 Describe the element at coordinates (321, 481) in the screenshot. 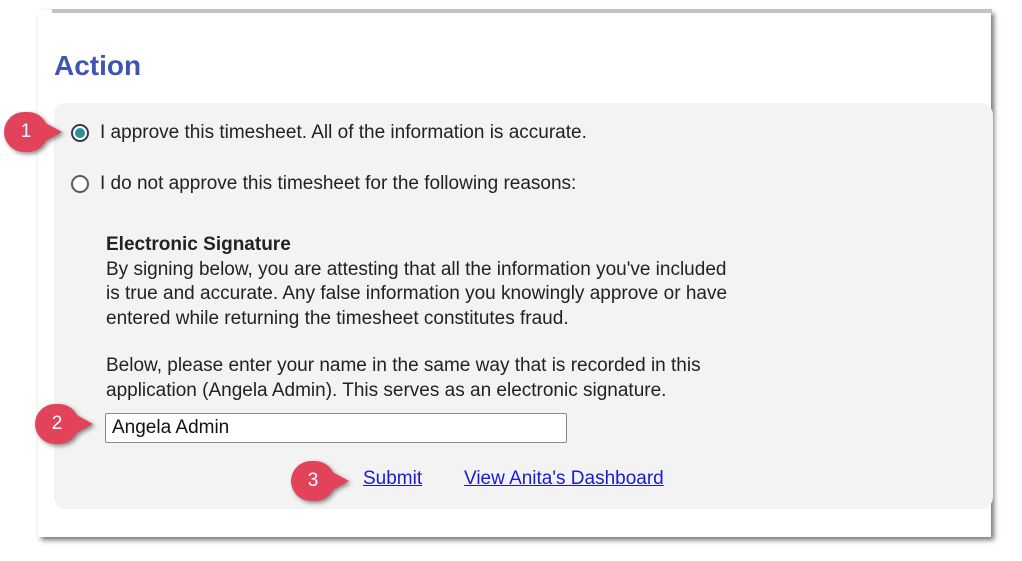

I see `callout-3-marker: 3` at that location.